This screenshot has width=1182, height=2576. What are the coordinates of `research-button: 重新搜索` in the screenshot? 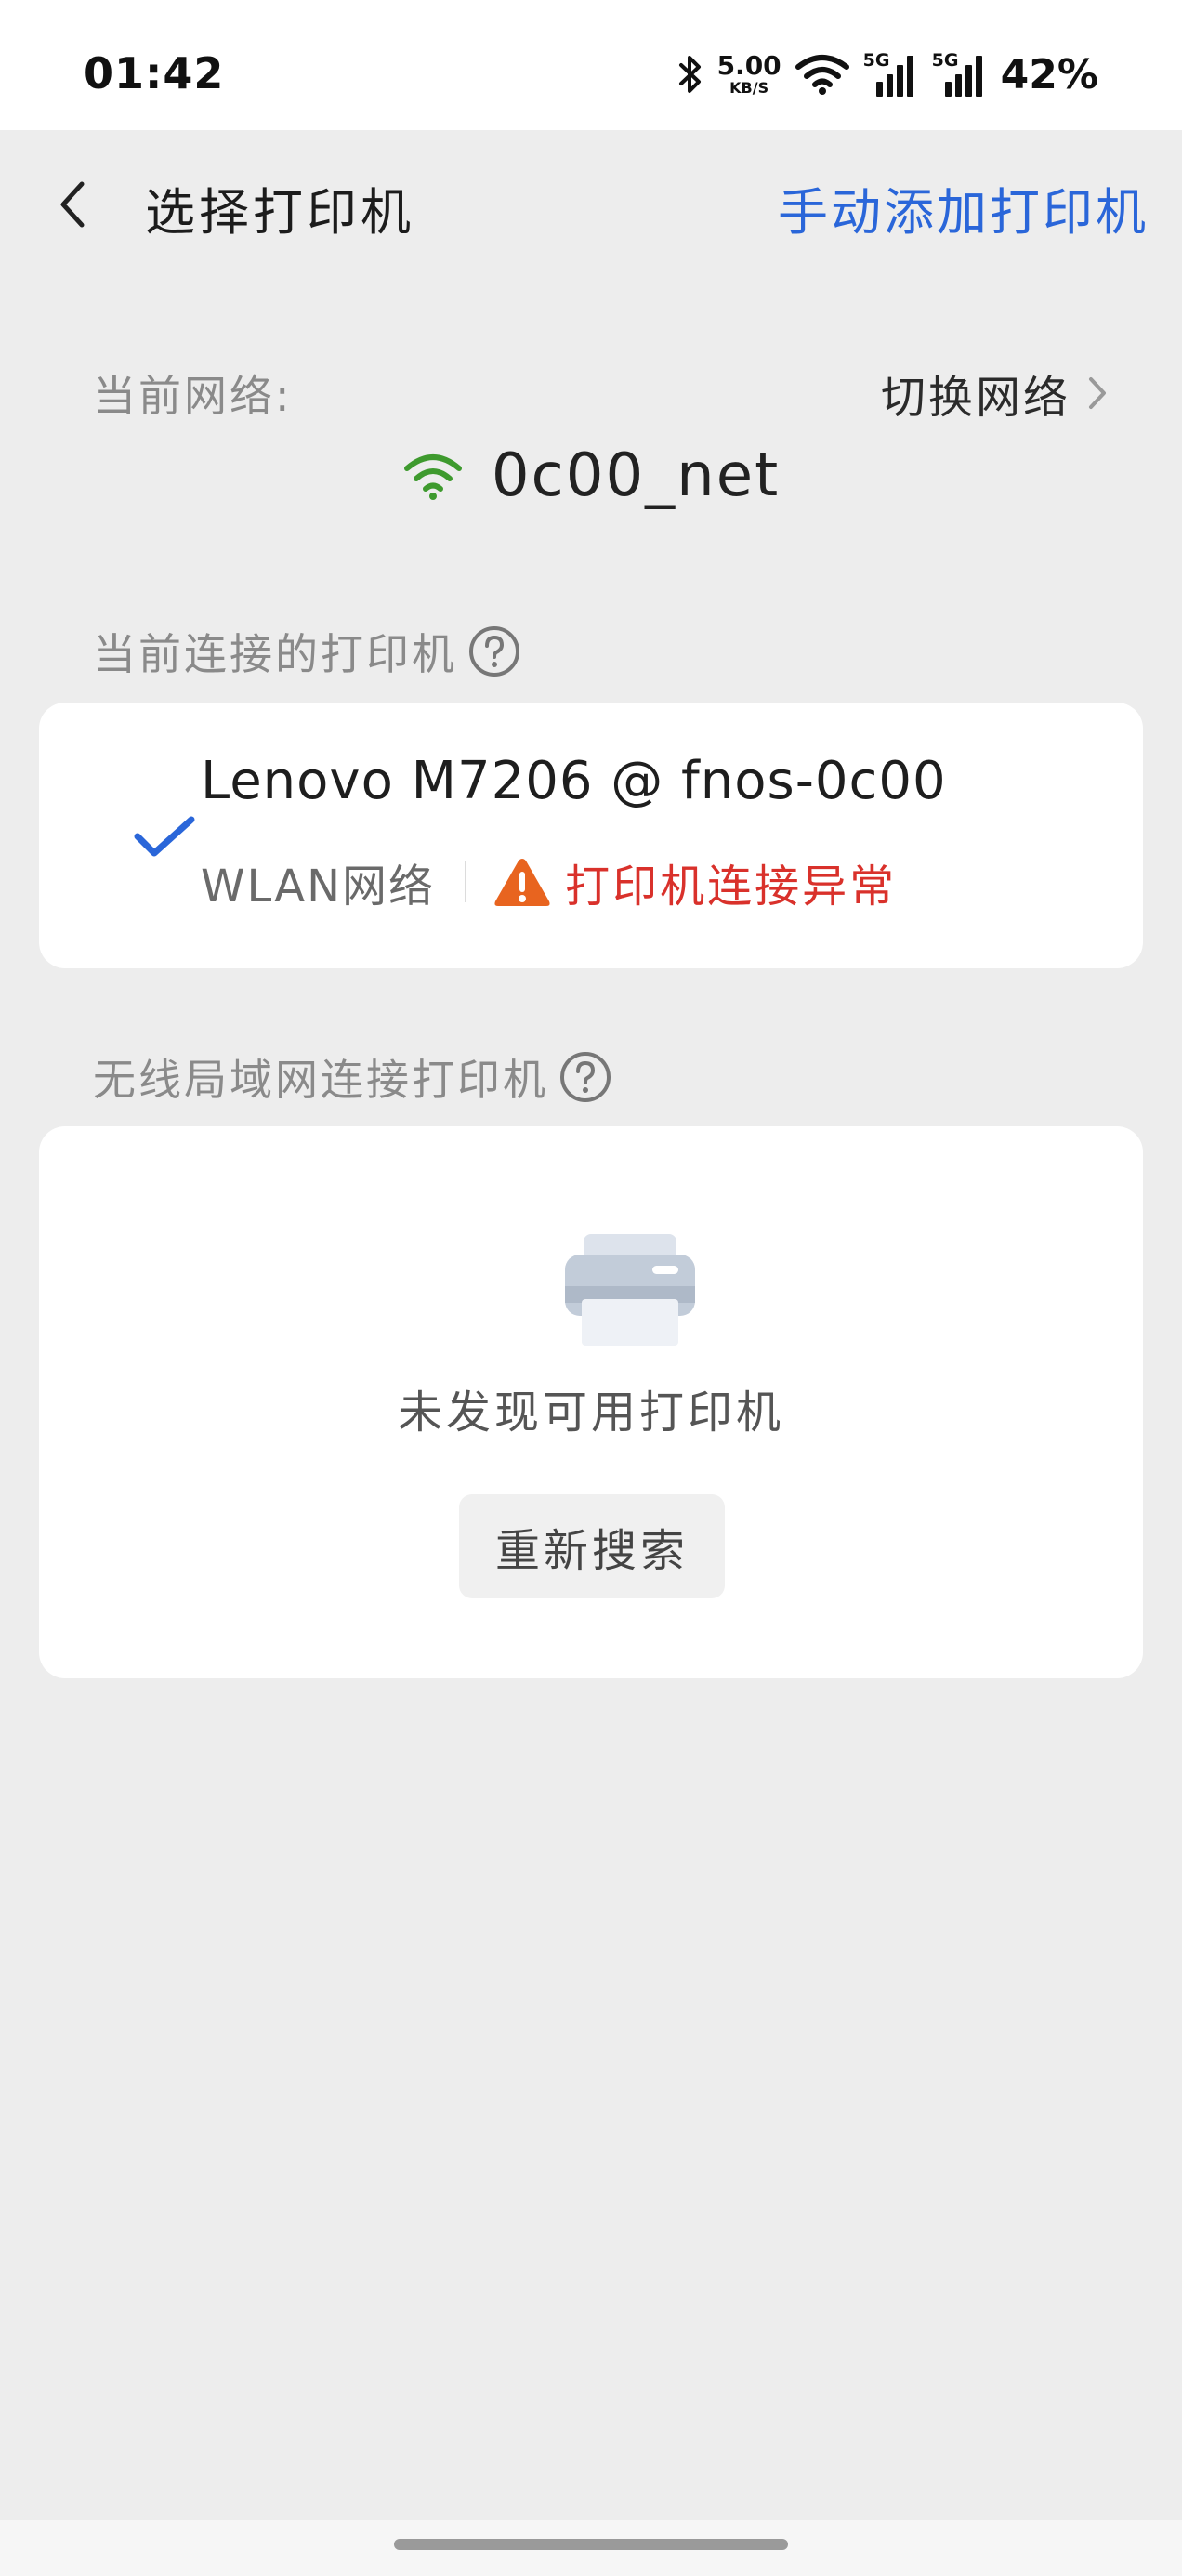 It's located at (592, 1546).